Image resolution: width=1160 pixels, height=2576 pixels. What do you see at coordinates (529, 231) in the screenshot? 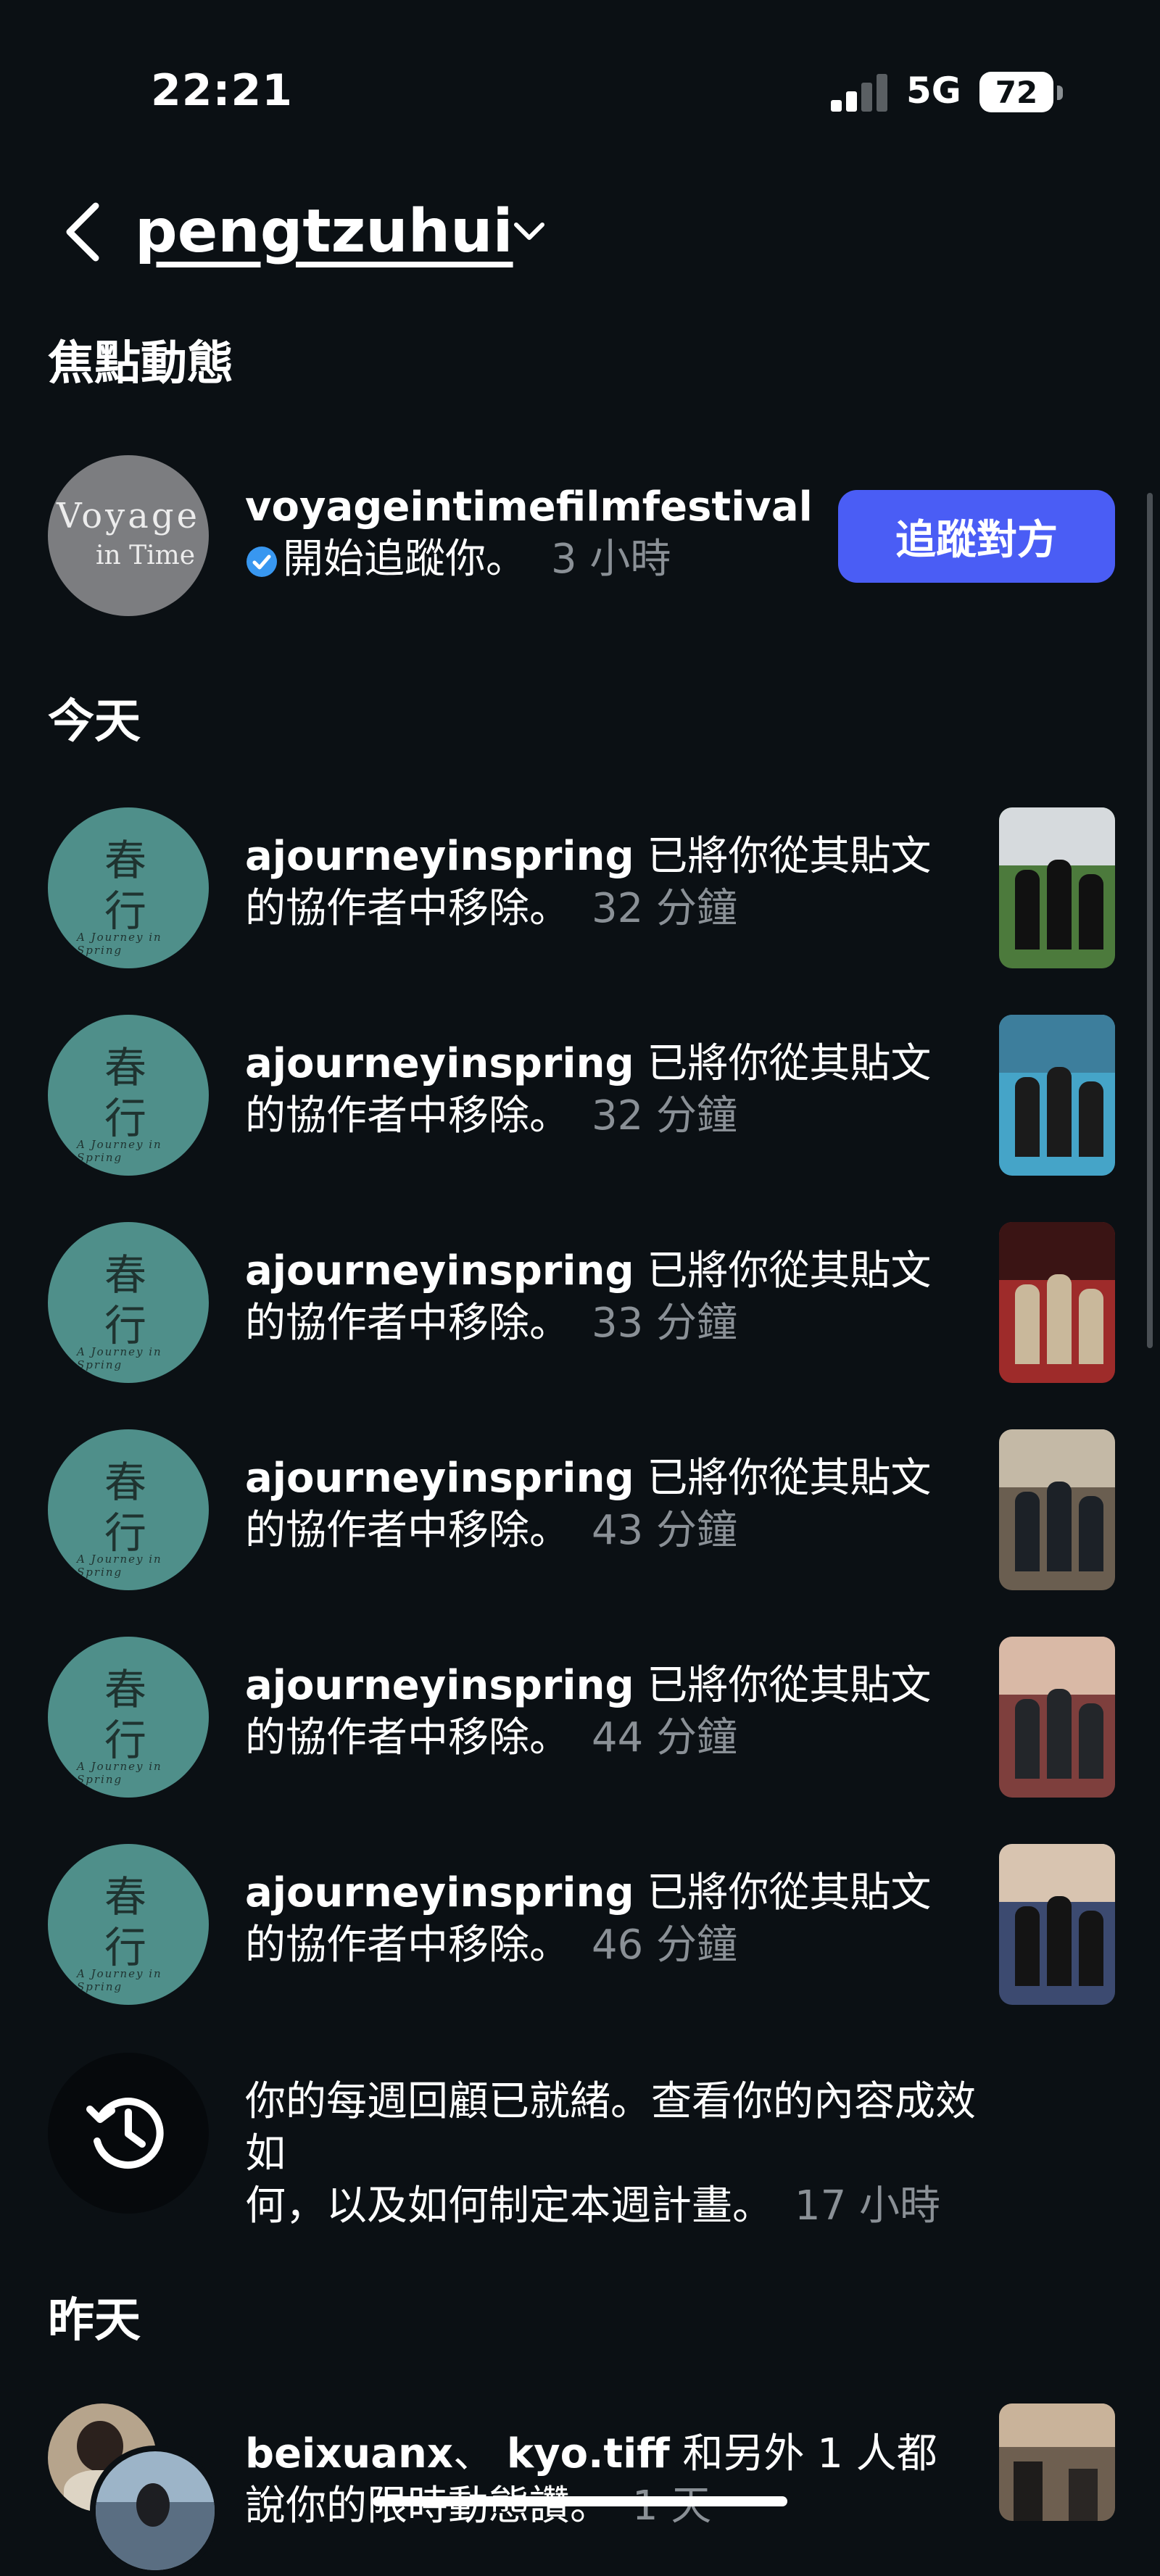
I see `chevron-down-icon` at bounding box center [529, 231].